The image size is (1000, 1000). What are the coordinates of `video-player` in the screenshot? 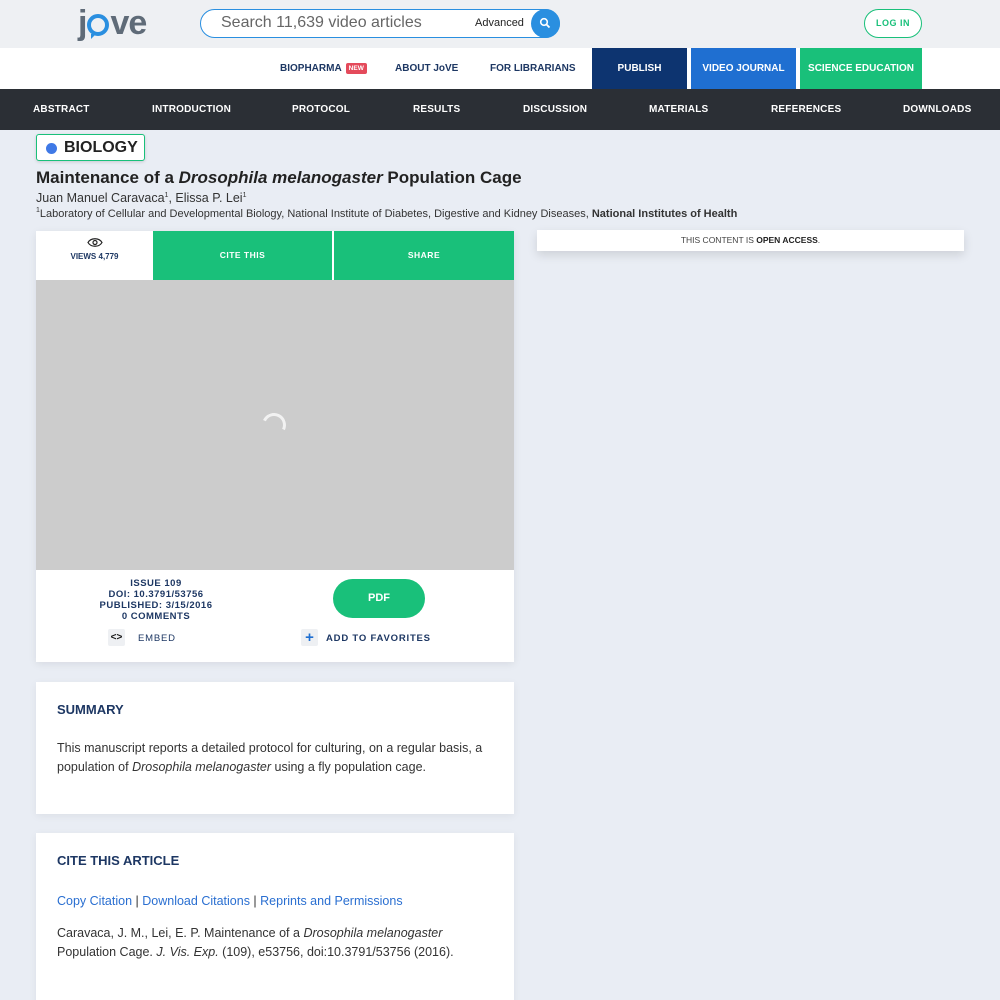 It's located at (275, 425).